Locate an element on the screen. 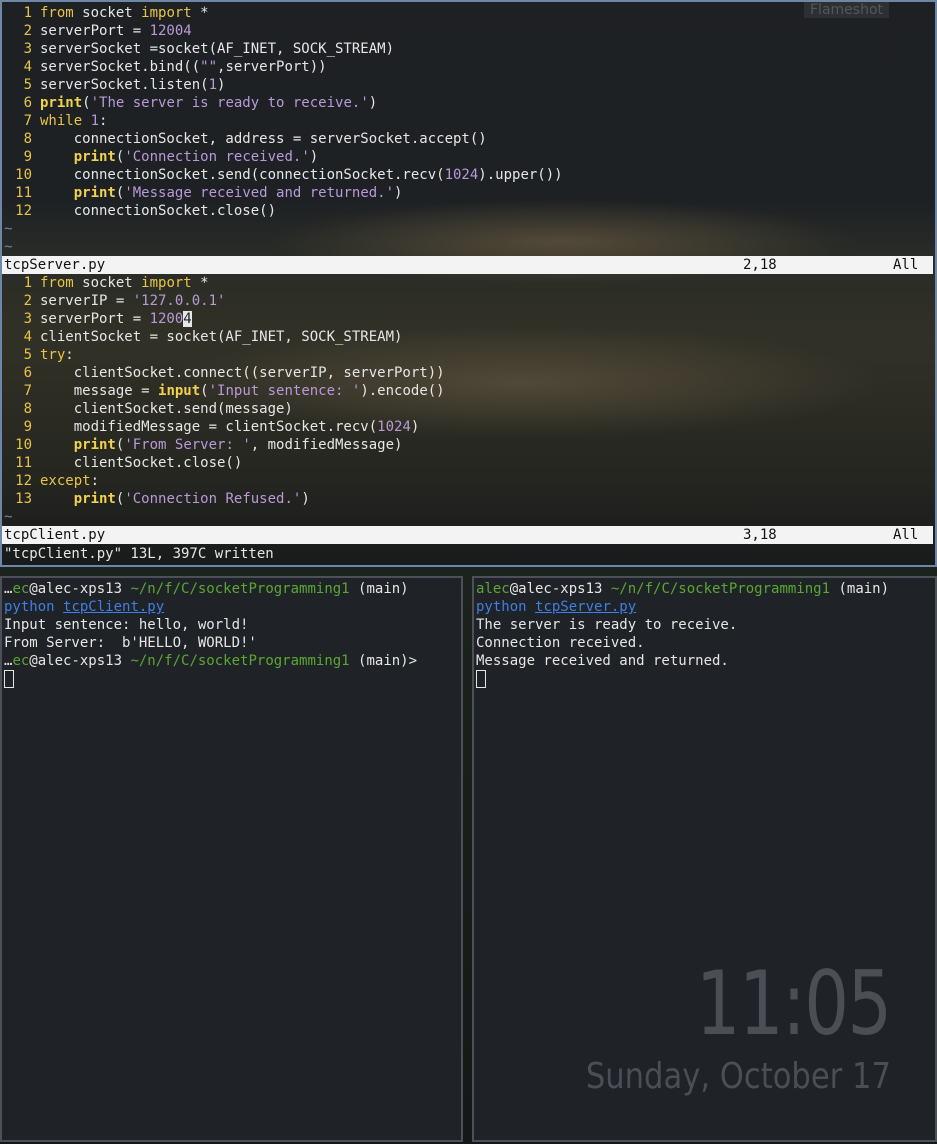  code-token: input is located at coordinates (179, 391).